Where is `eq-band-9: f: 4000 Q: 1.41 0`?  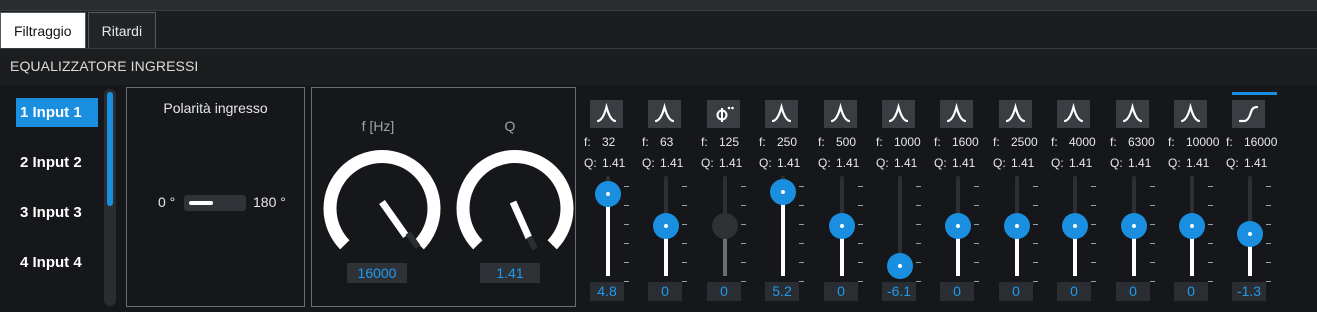 eq-band-9: f: 4000 Q: 1.41 0 is located at coordinates (1083, 198).